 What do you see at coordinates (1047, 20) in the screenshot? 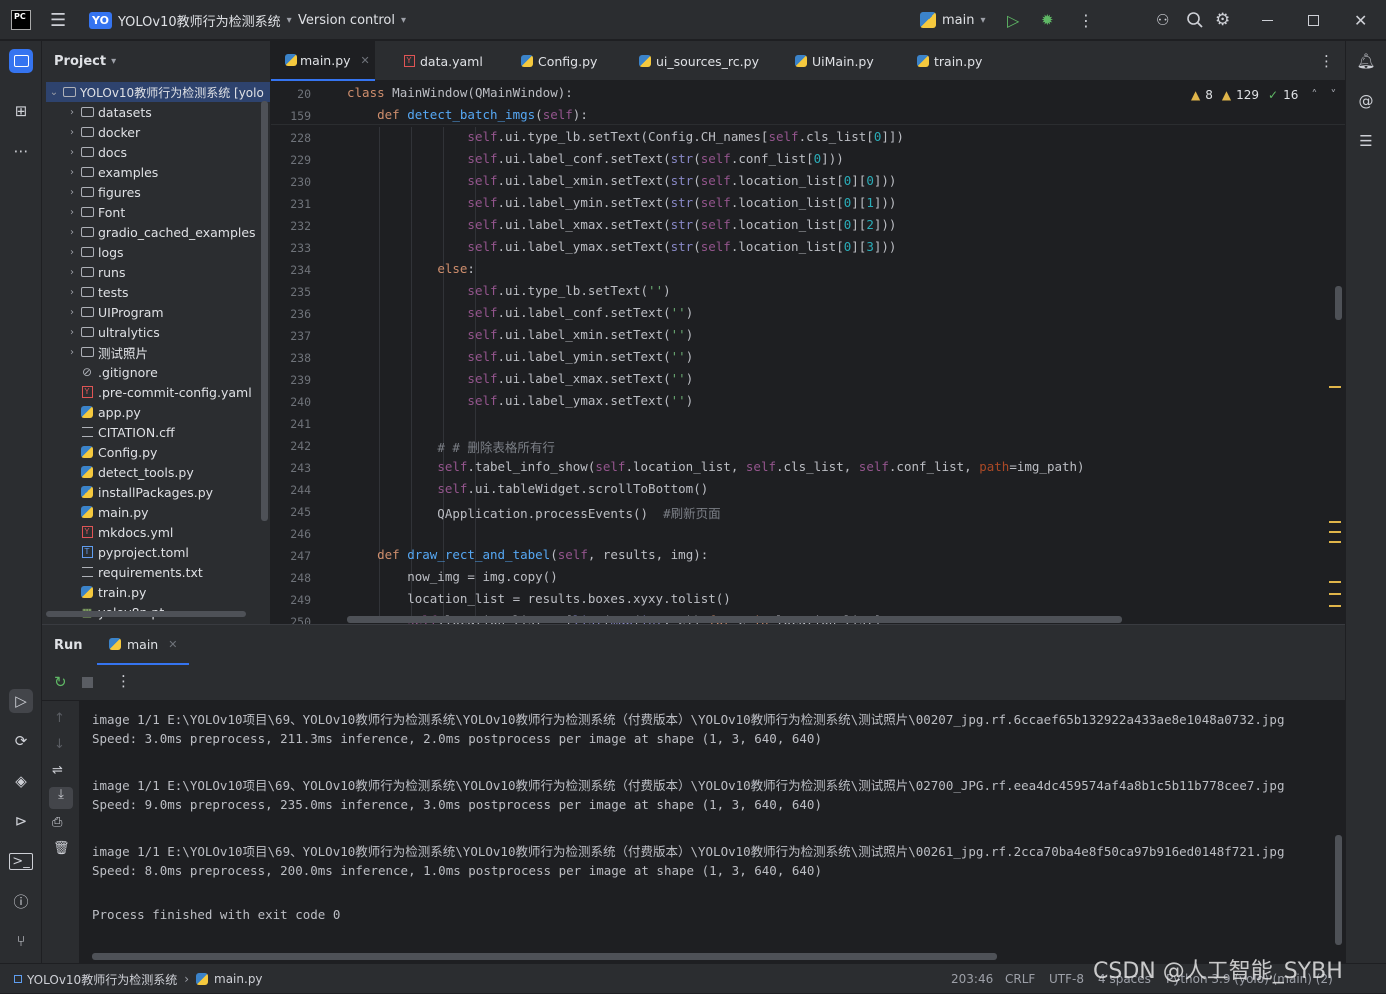
I see `debug-button: ✹` at bounding box center [1047, 20].